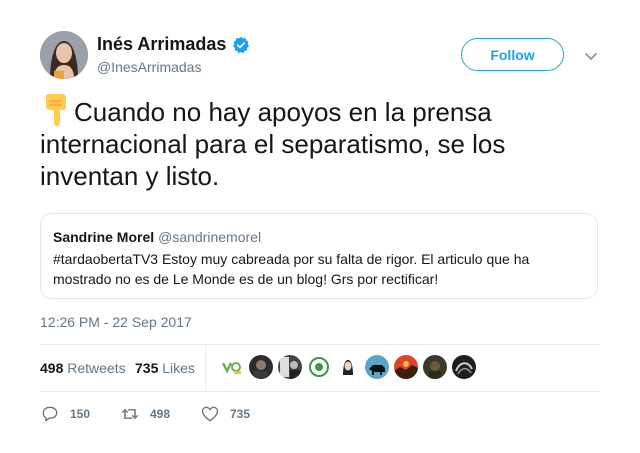  Describe the element at coordinates (241, 45) in the screenshot. I see `verified-badge-icon` at that location.